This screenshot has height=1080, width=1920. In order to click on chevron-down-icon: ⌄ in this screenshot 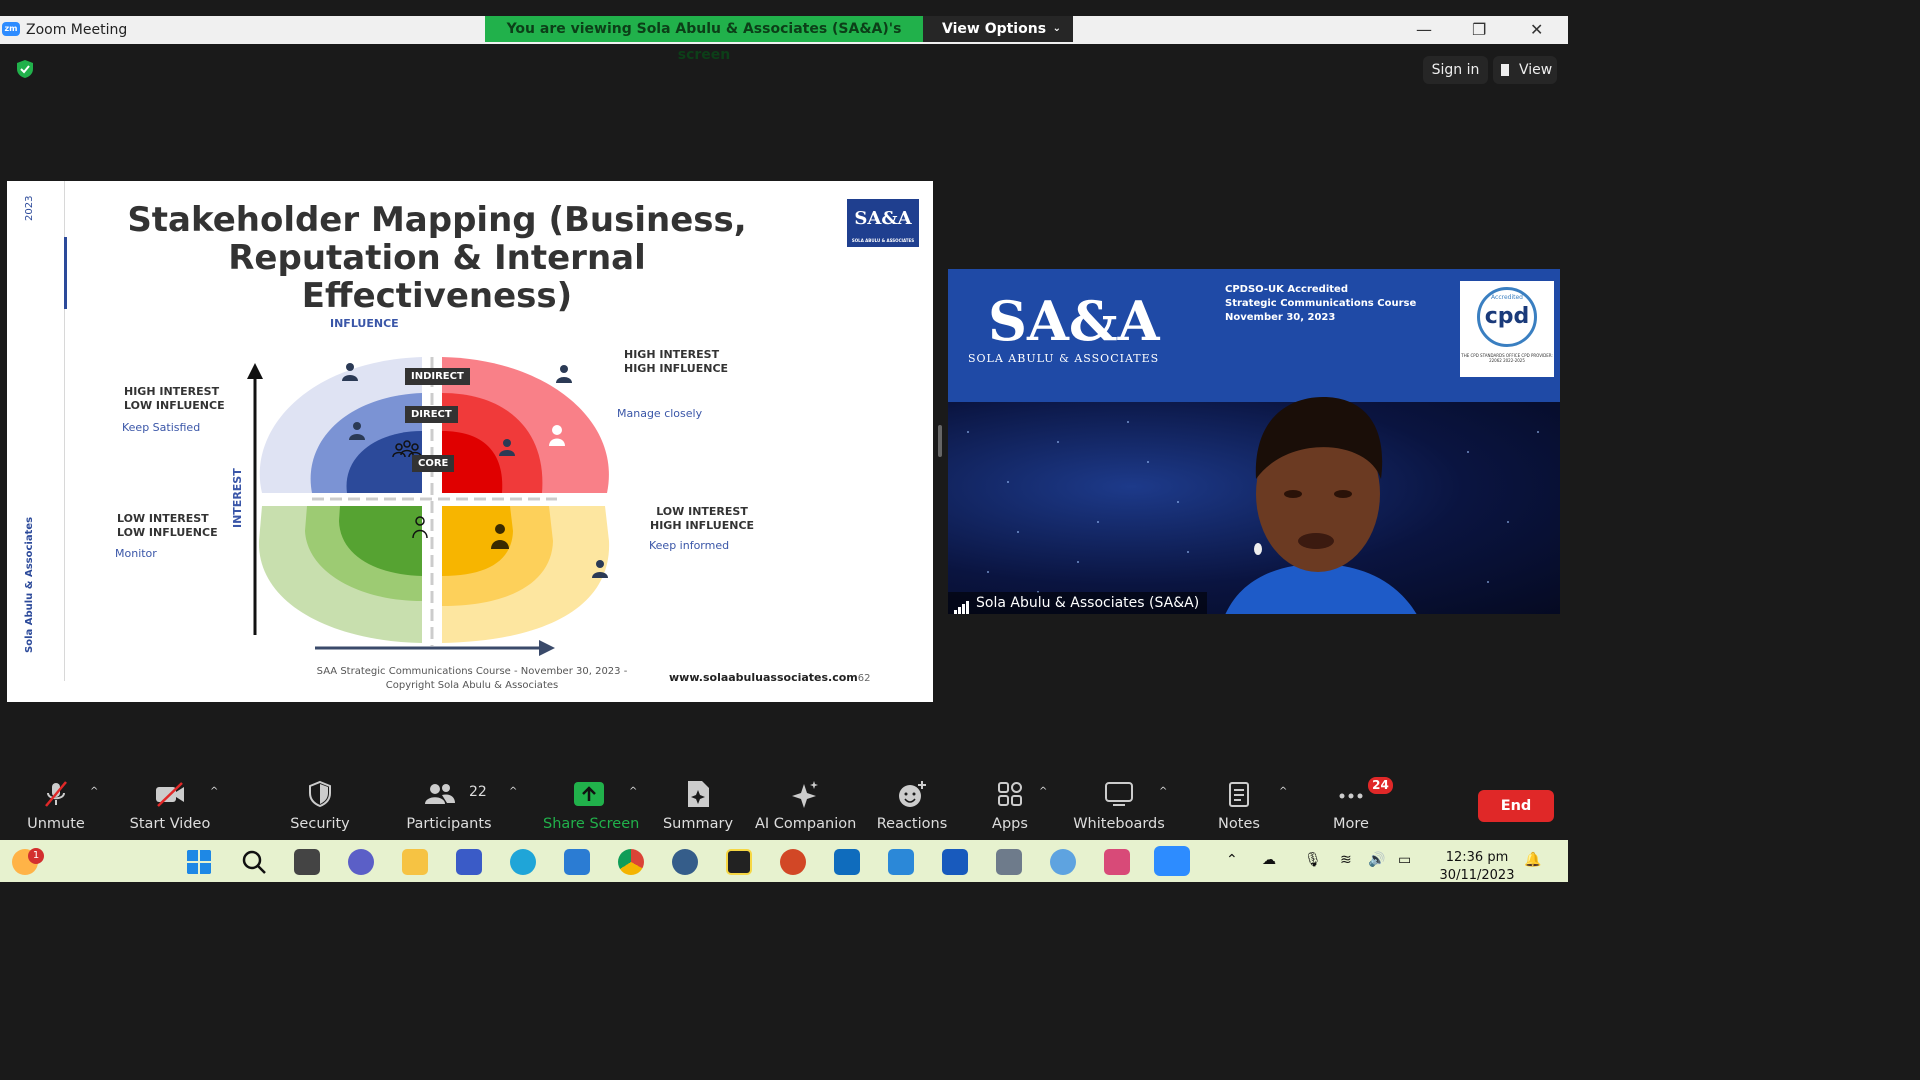, I will do `click(1056, 28)`.